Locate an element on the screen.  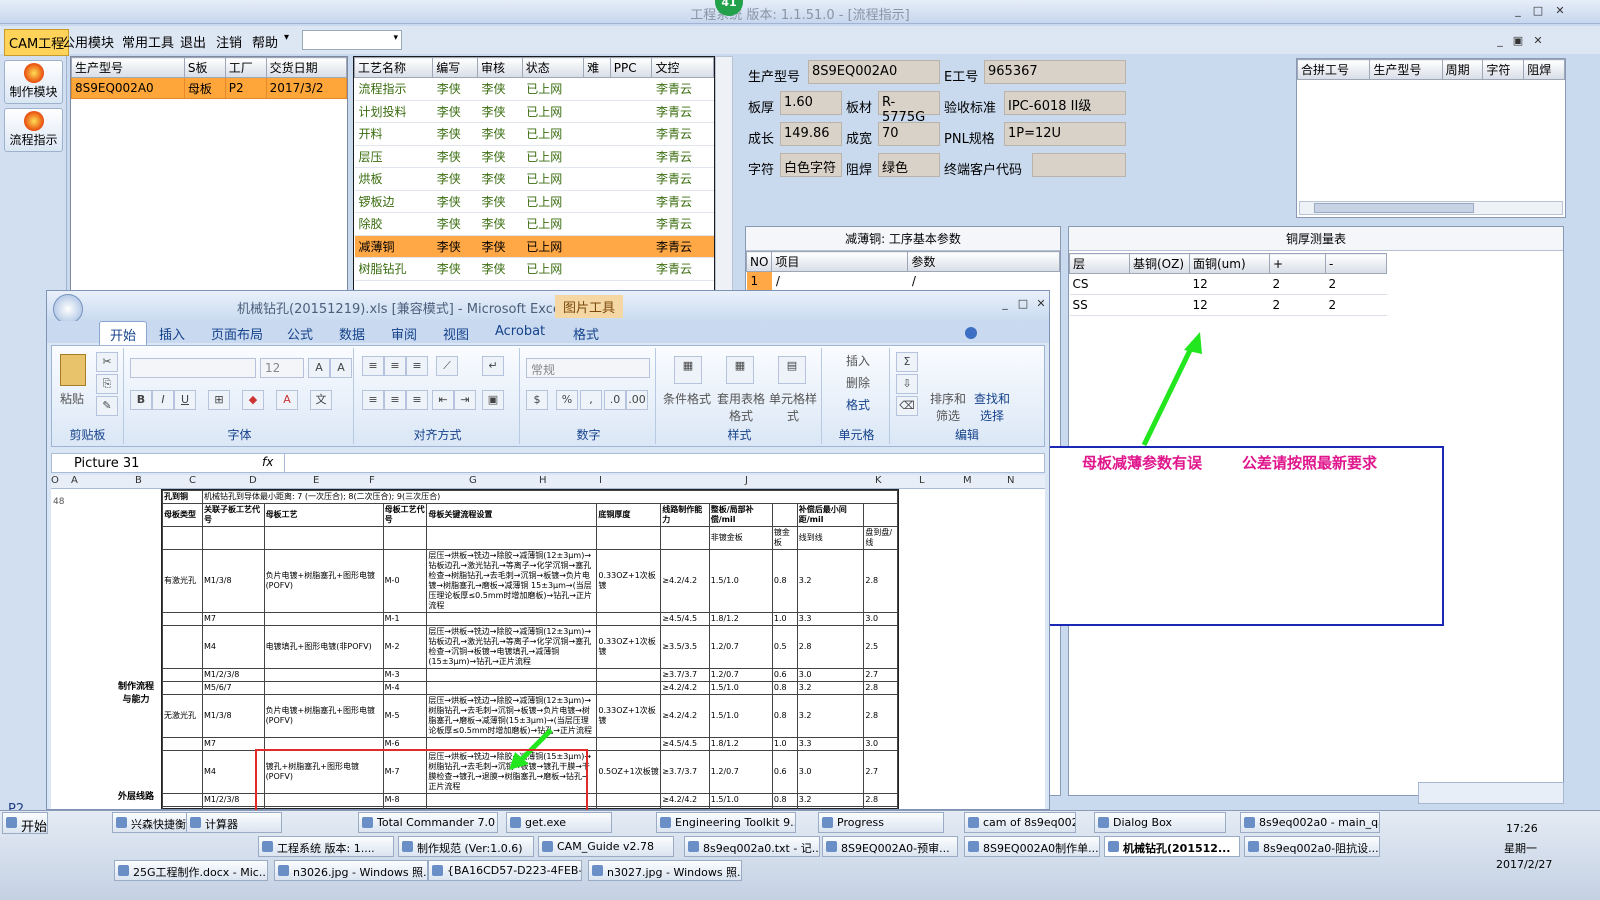
italic-icon: I is located at coordinates (163, 400).